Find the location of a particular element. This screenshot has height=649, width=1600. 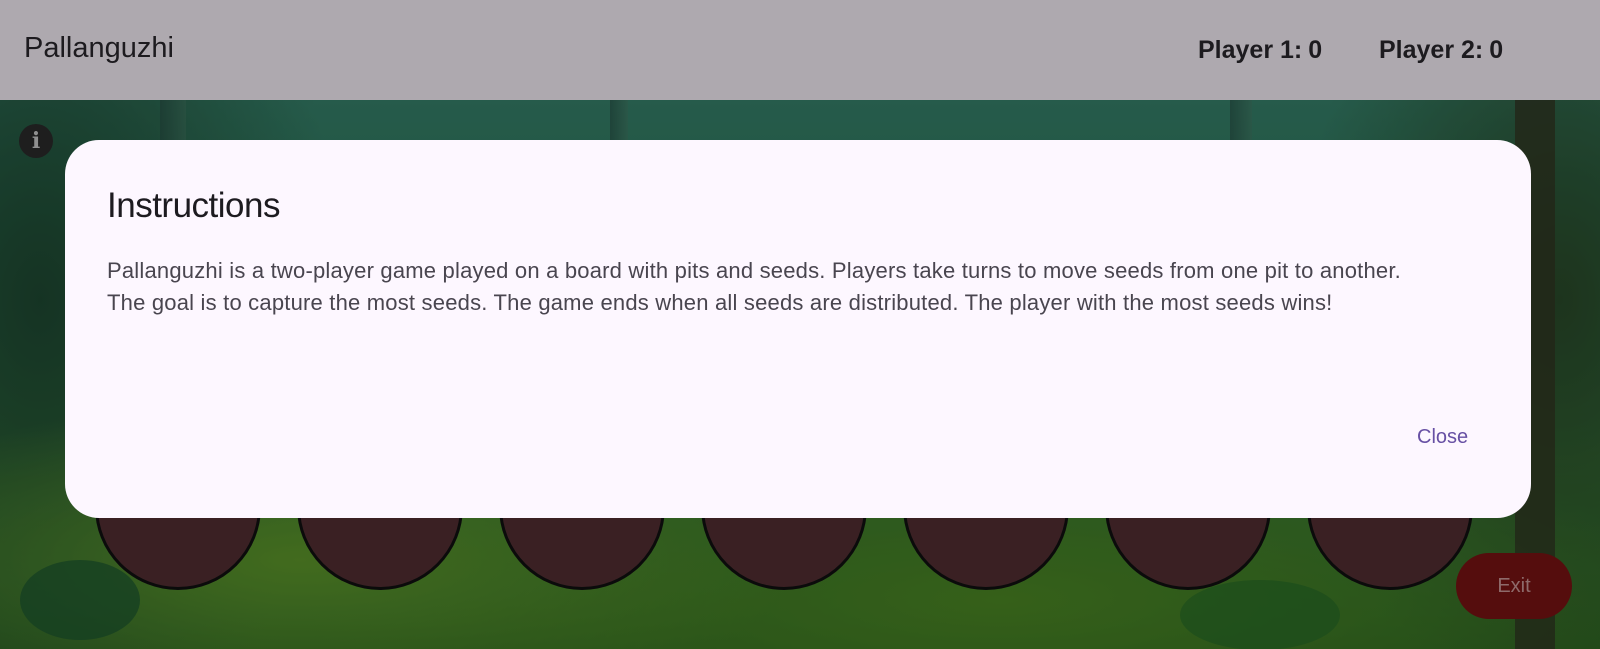

player2-label: Player 2: is located at coordinates (1431, 50).